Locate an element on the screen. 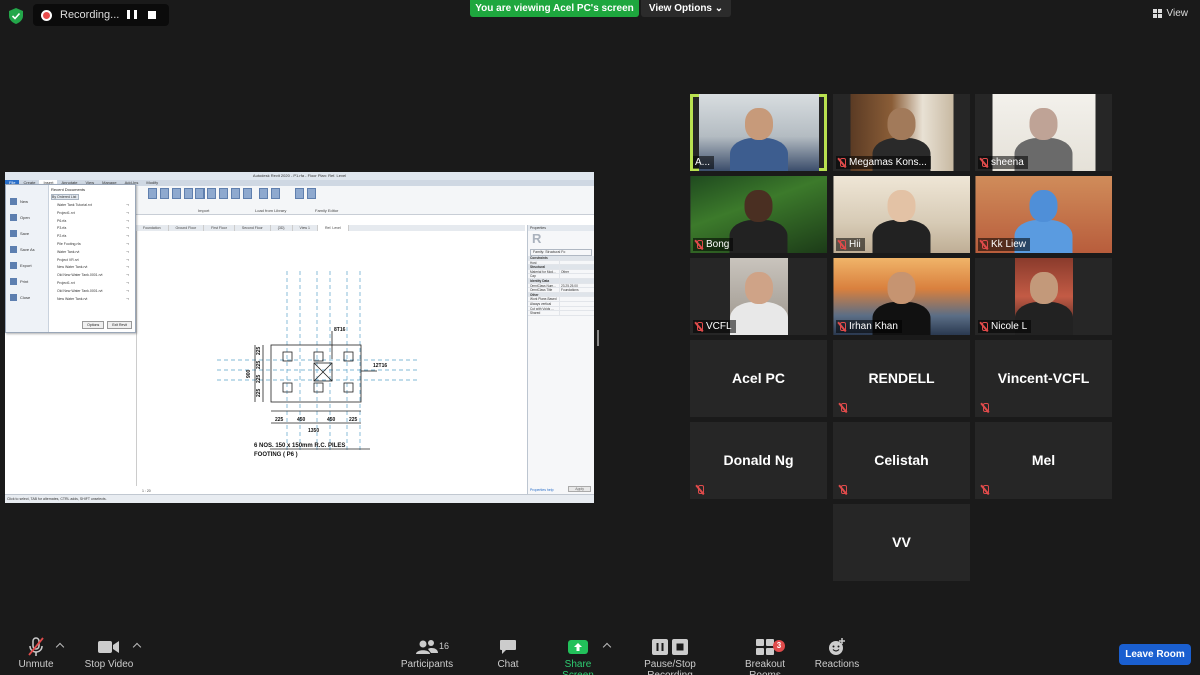 The height and width of the screenshot is (675, 1200). recent-document: Water Tank.rvt ⊸ is located at coordinates (92, 253).